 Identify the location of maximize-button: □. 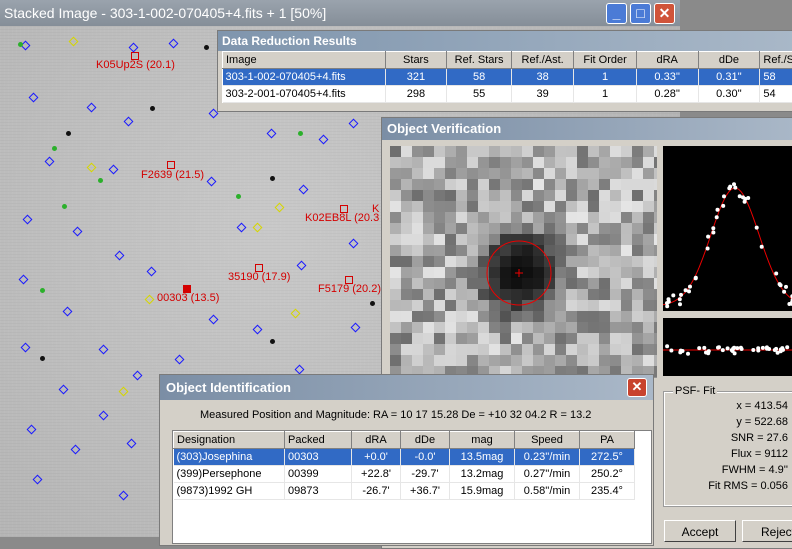
(640, 13).